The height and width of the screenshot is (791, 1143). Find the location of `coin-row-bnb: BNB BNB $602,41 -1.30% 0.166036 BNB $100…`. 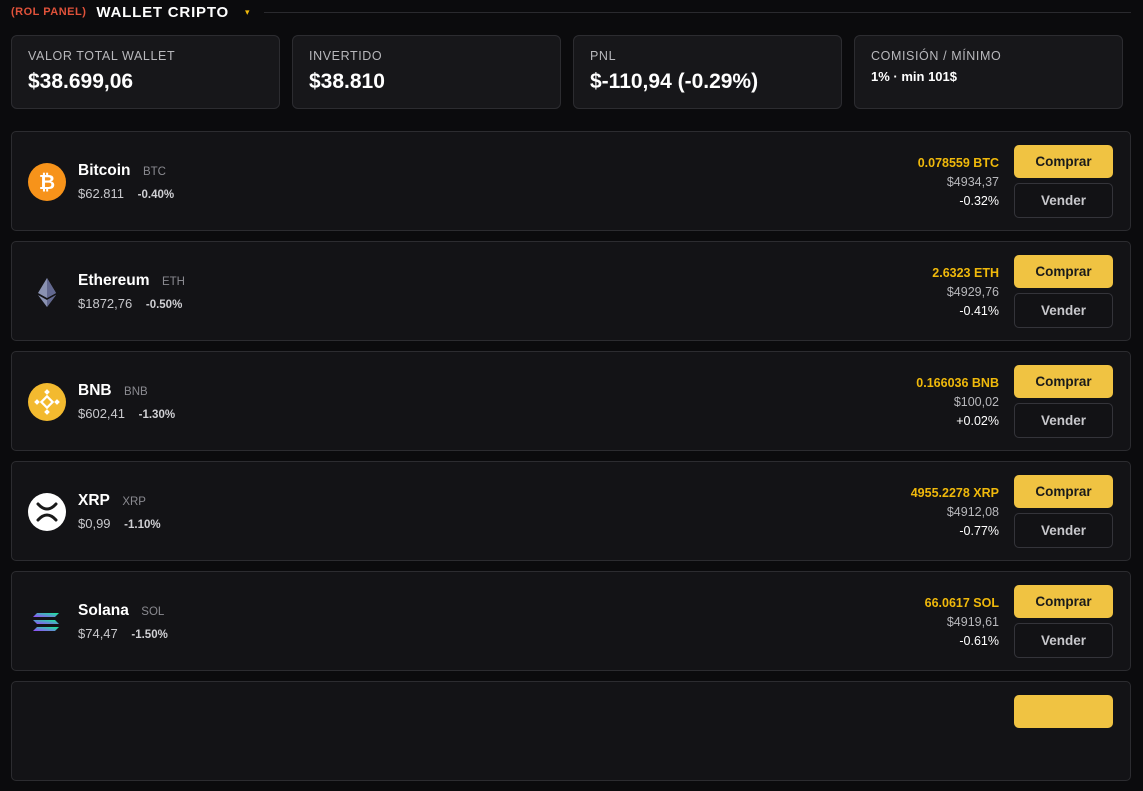

coin-row-bnb: BNB BNB $602,41 -1.30% 0.166036 BNB $100… is located at coordinates (571, 401).